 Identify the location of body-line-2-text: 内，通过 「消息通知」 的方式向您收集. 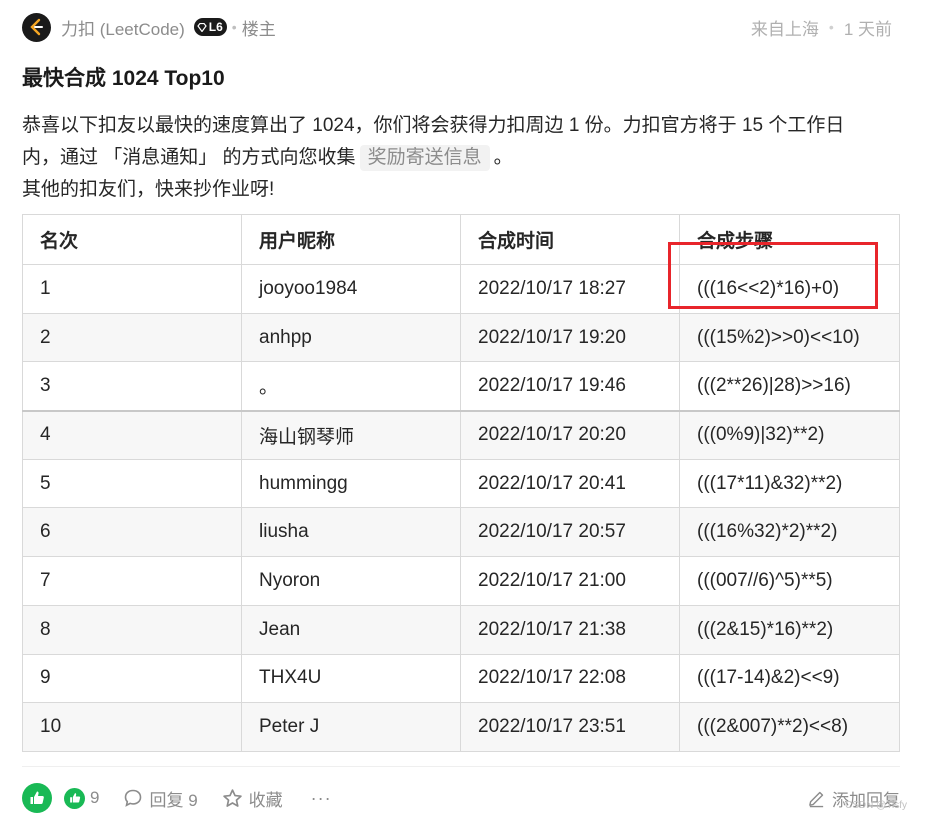
(189, 157).